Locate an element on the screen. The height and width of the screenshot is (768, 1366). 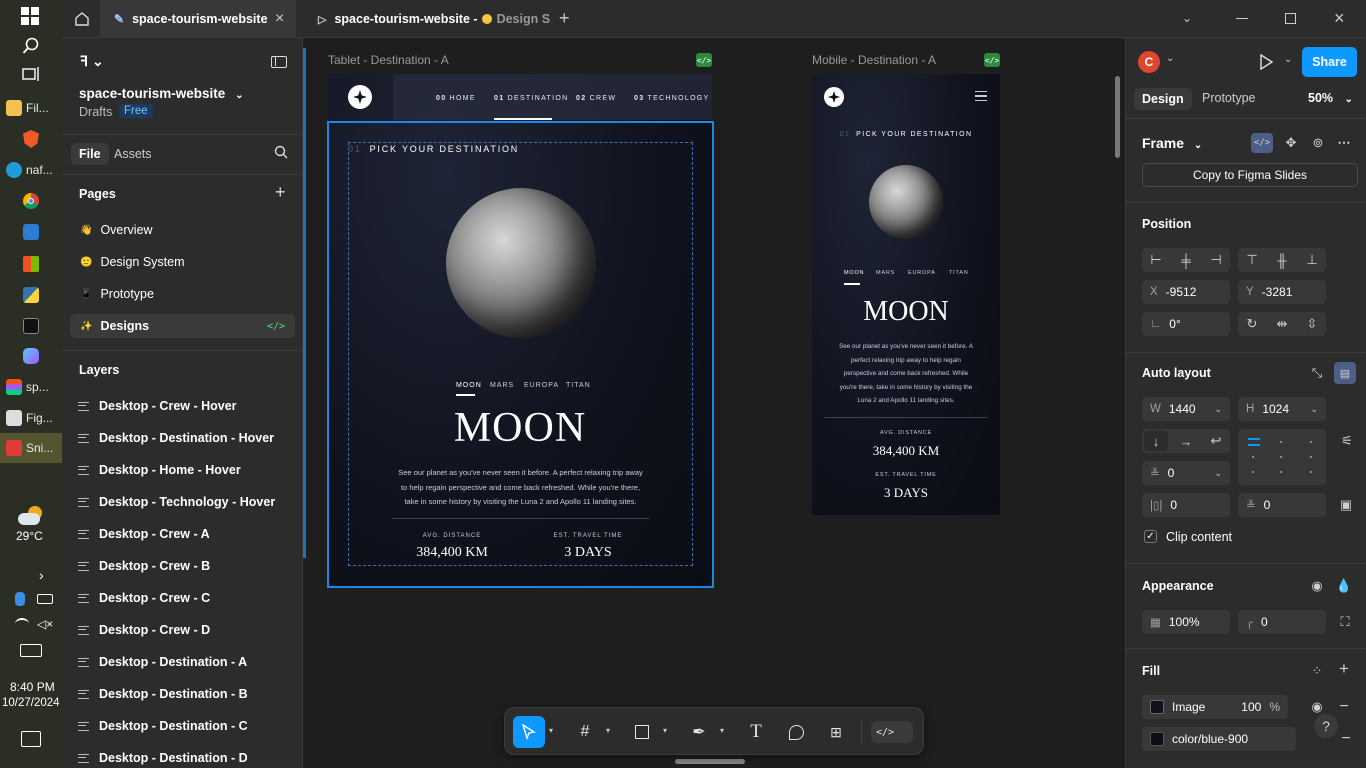
align-bottom-icon: ⊥ is located at coordinates (1312, 260).